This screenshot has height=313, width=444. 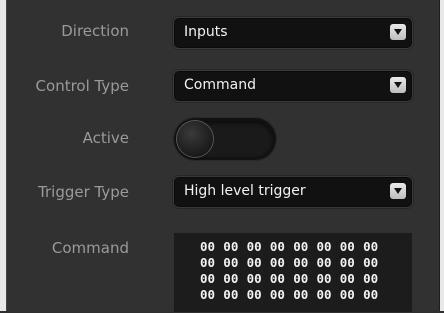 What do you see at coordinates (82, 86) in the screenshot?
I see `control-type-label: Control Type` at bounding box center [82, 86].